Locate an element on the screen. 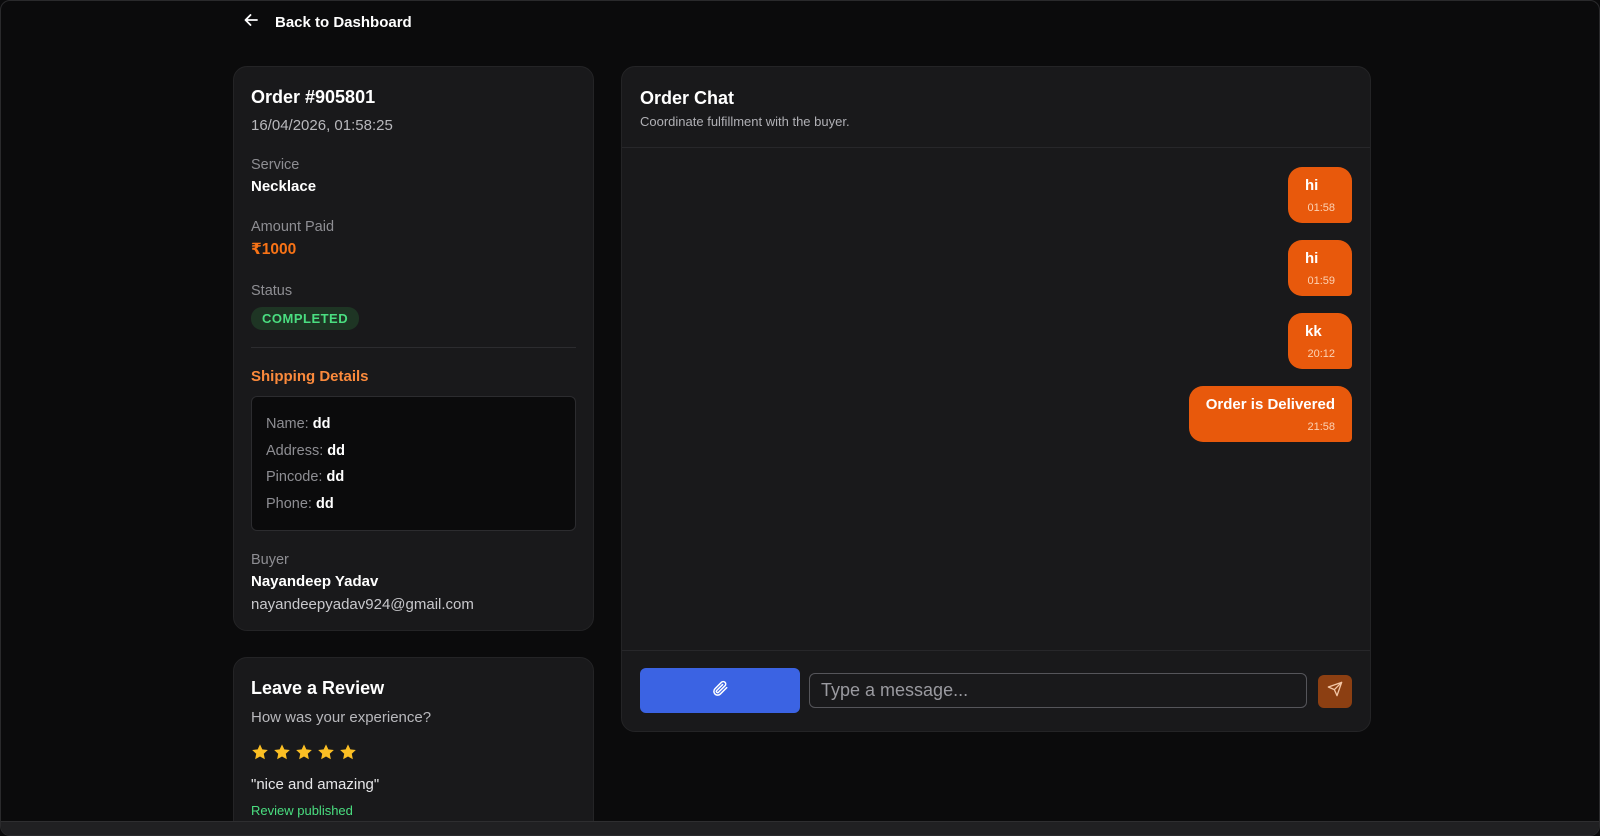 The width and height of the screenshot is (1600, 836). review-quote: "nice and amazing" is located at coordinates (315, 784).